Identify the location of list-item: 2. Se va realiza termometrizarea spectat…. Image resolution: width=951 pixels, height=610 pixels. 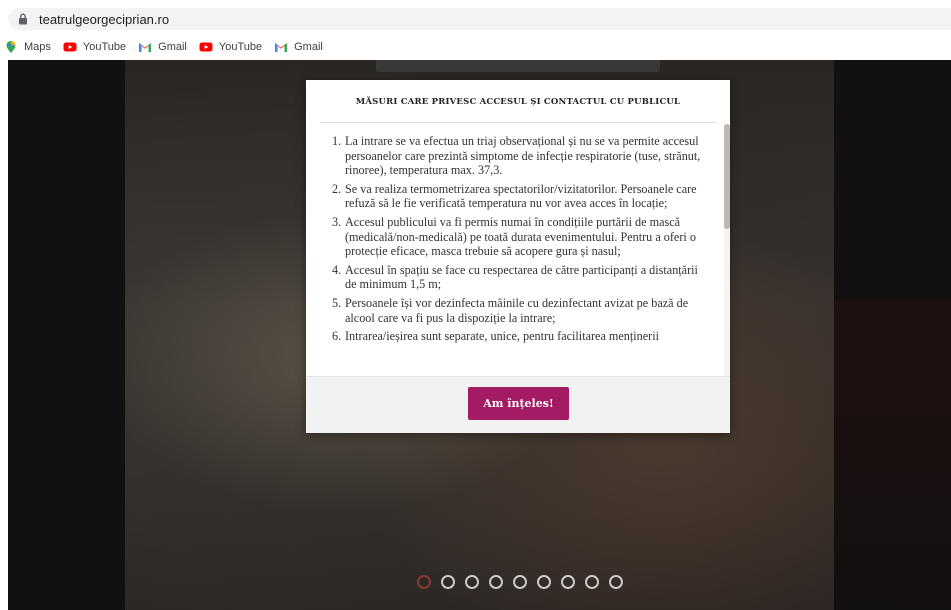
(522, 196).